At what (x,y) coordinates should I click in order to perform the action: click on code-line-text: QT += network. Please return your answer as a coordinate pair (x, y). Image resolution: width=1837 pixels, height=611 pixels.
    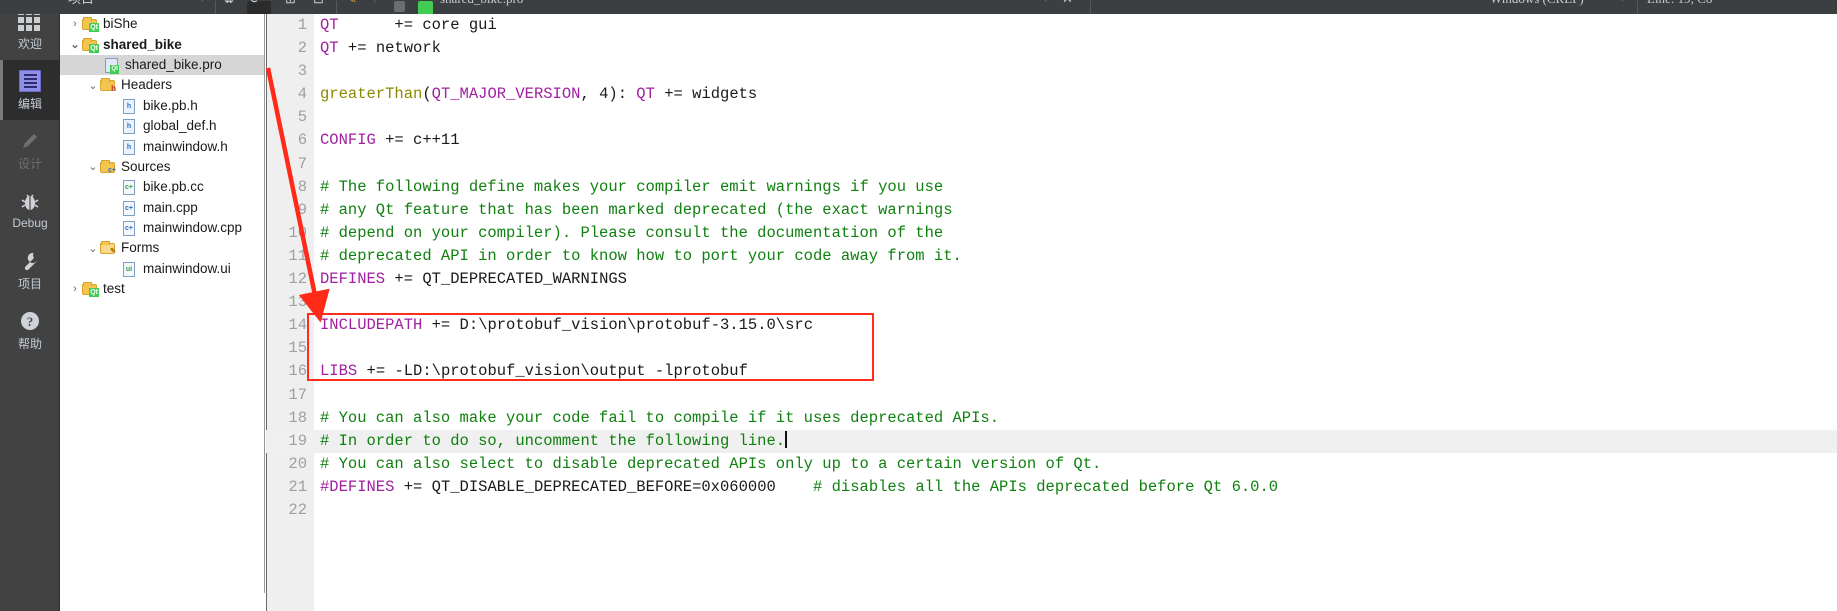
    Looking at the image, I should click on (380, 48).